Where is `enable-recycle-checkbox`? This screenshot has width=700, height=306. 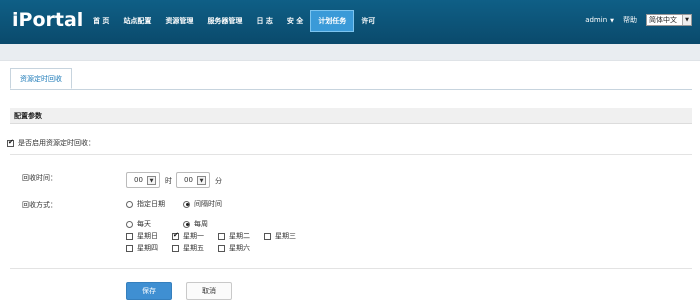
enable-recycle-checkbox is located at coordinates (10, 142).